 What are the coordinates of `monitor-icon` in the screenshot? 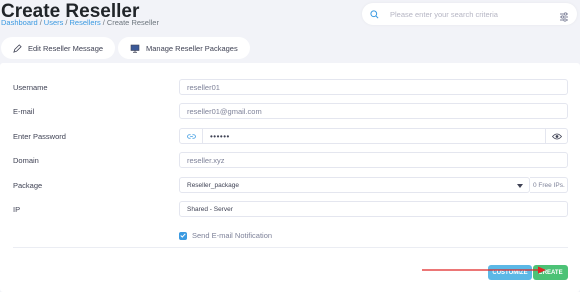 It's located at (135, 48).